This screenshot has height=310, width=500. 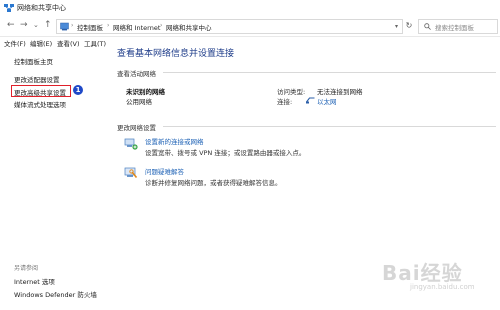 What do you see at coordinates (225, 153) in the screenshot?
I see `new-connection-description: 设置宽带、拨号或 VPN 连接；或设置路由器或接入点。` at bounding box center [225, 153].